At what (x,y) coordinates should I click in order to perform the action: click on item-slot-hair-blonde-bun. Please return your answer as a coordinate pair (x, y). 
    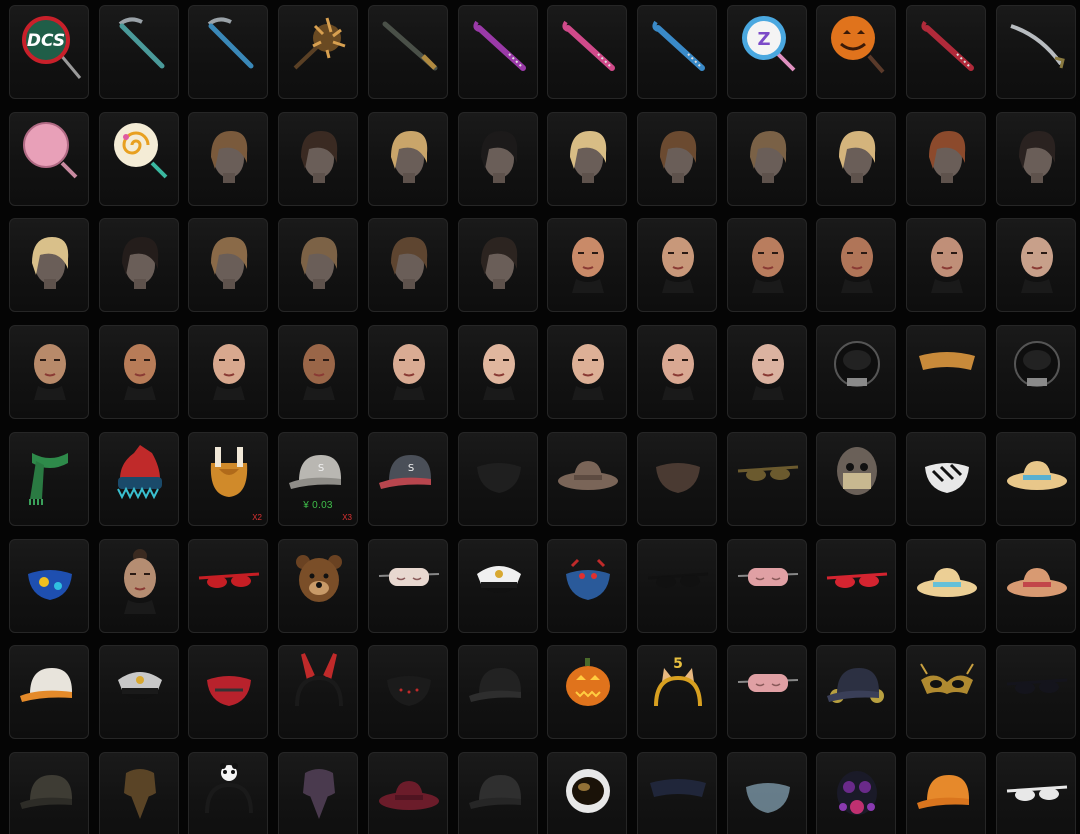
    Looking at the image, I should click on (49, 265).